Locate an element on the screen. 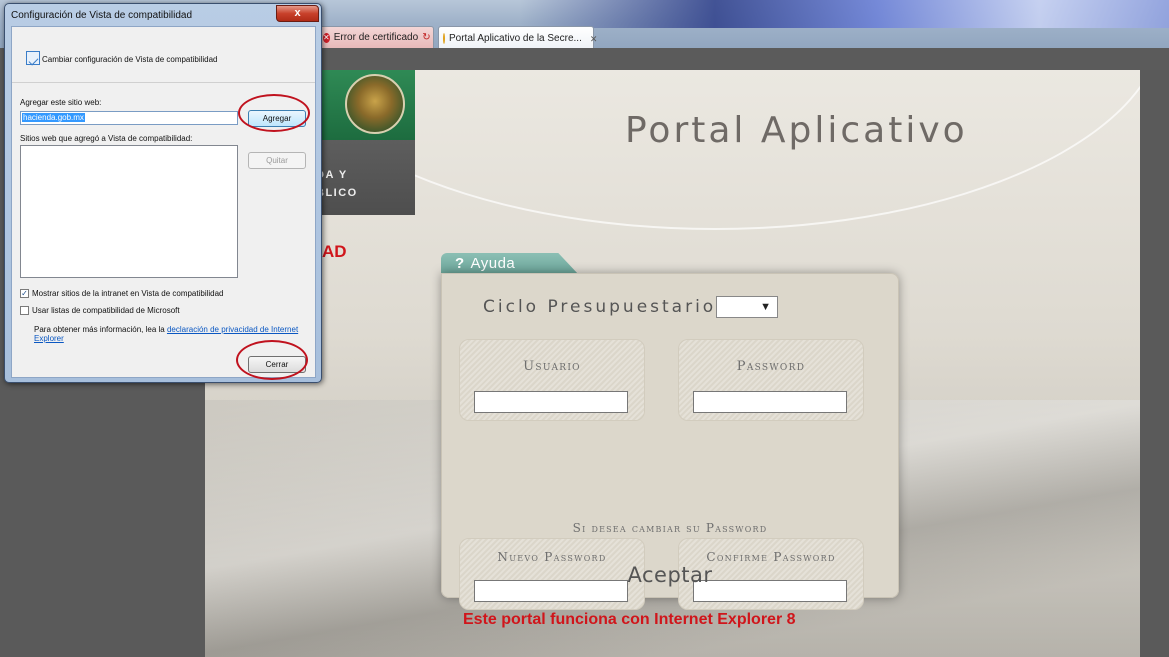 Image resolution: width=1169 pixels, height=657 pixels. tab-certificate-error: ✕ Error de certificado ↻ is located at coordinates (376, 37).